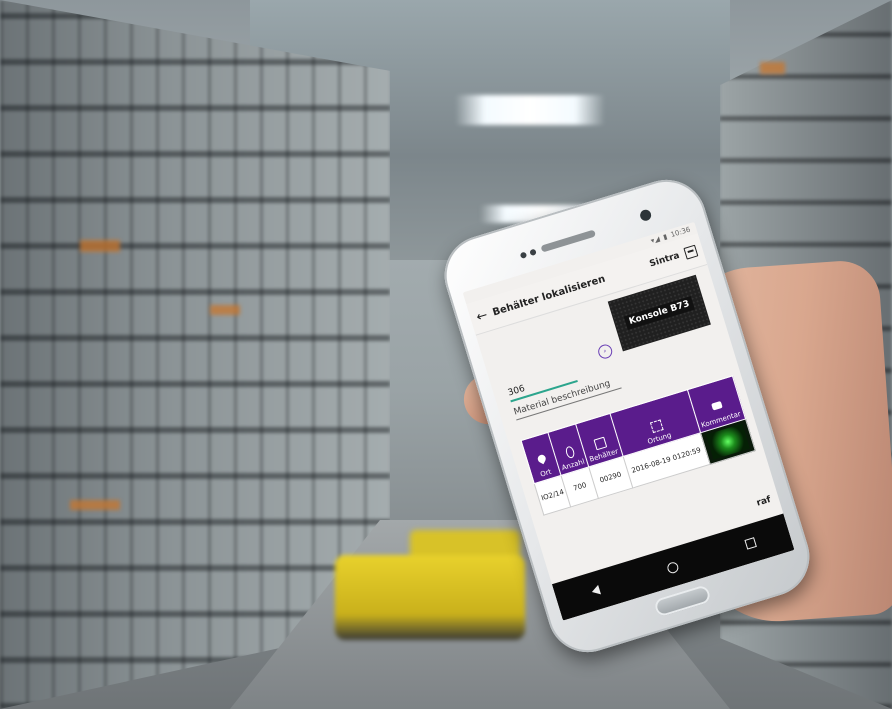 The height and width of the screenshot is (709, 892). I want to click on konsole-label: Konsole B73, so click(659, 313).